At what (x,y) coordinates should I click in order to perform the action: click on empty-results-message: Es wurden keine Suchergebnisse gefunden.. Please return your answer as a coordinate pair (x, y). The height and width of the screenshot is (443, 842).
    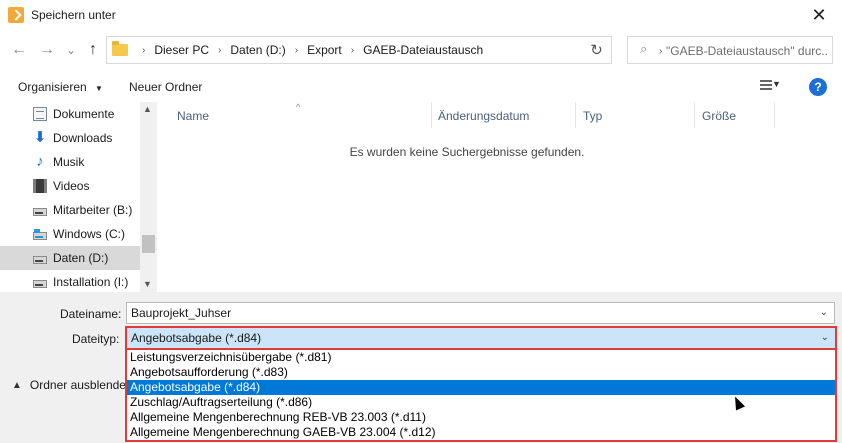
    Looking at the image, I should click on (467, 152).